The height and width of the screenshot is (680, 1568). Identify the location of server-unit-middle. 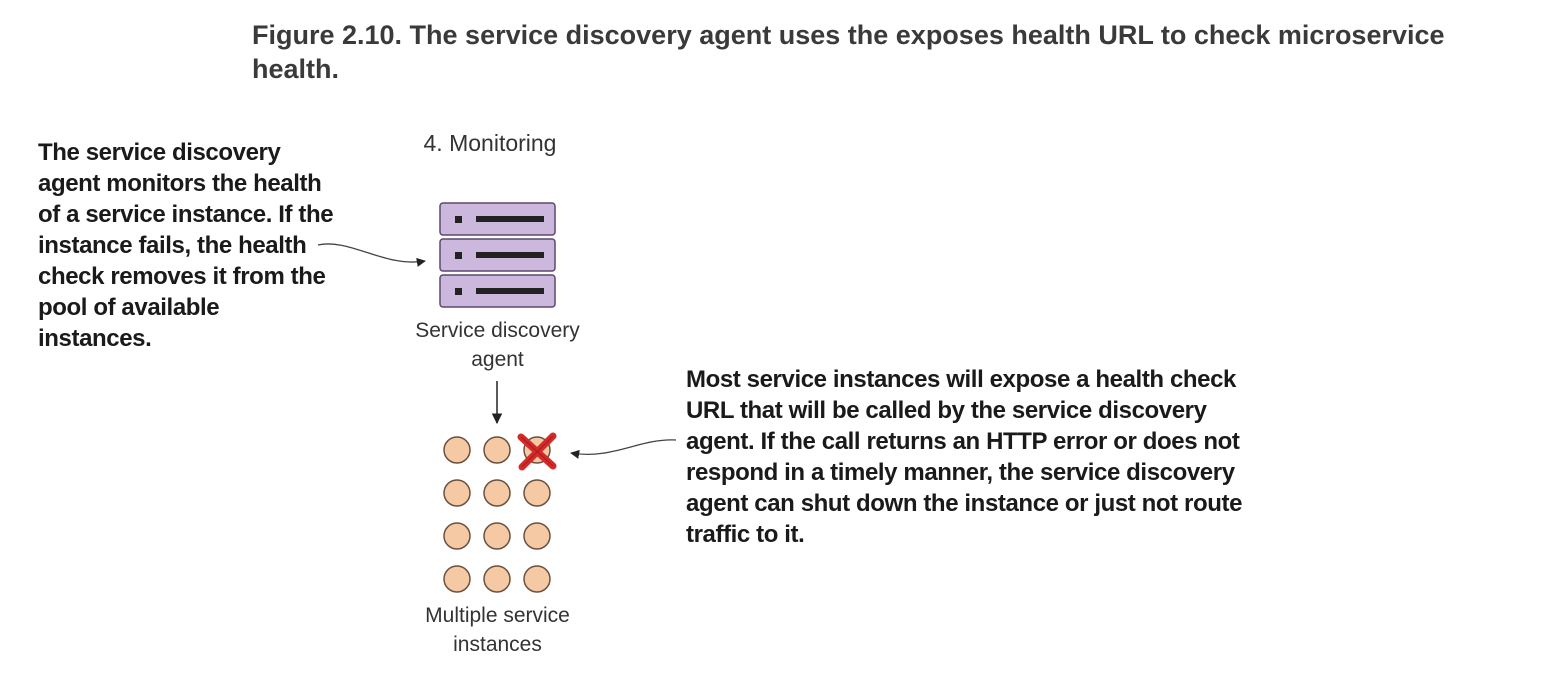
(497, 255).